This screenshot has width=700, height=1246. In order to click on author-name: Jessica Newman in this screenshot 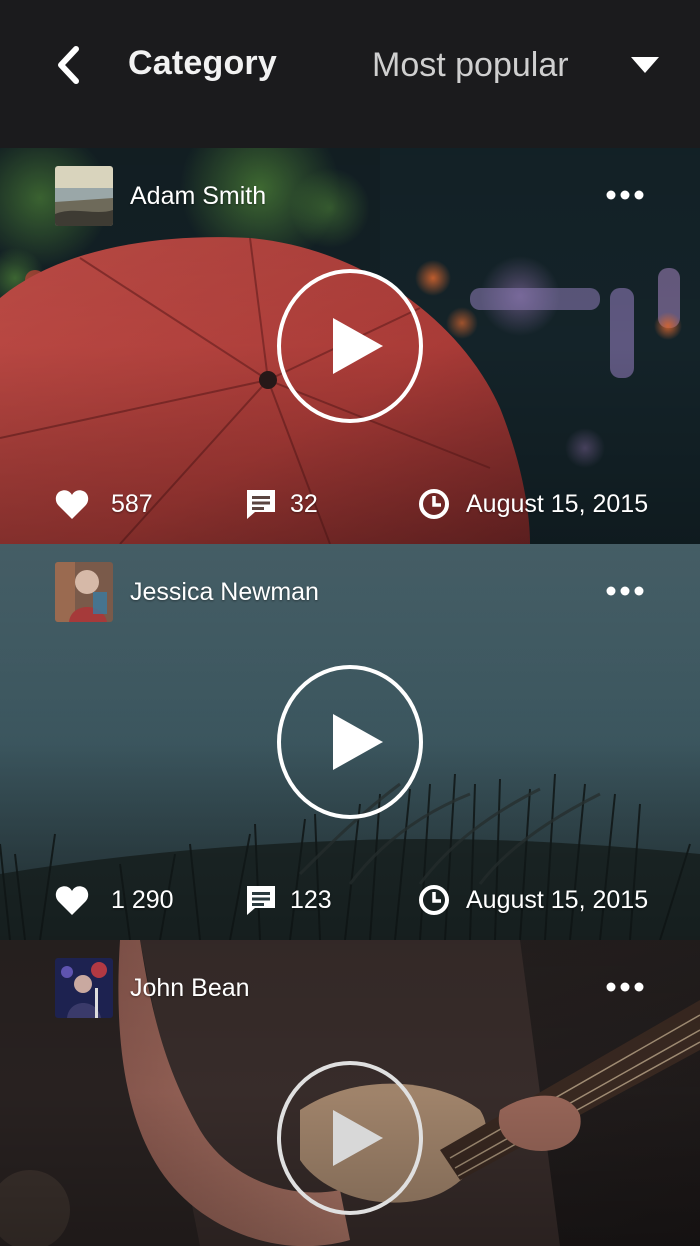, I will do `click(224, 592)`.